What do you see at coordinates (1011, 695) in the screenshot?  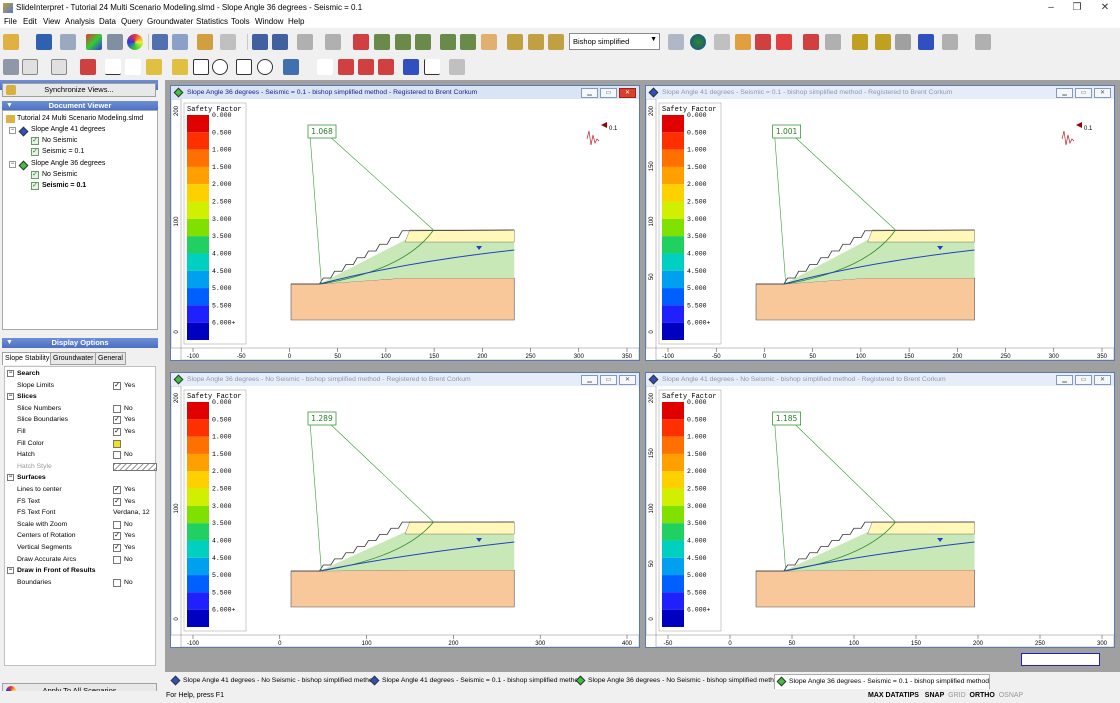 I see `flag-osnap: OSNAP` at bounding box center [1011, 695].